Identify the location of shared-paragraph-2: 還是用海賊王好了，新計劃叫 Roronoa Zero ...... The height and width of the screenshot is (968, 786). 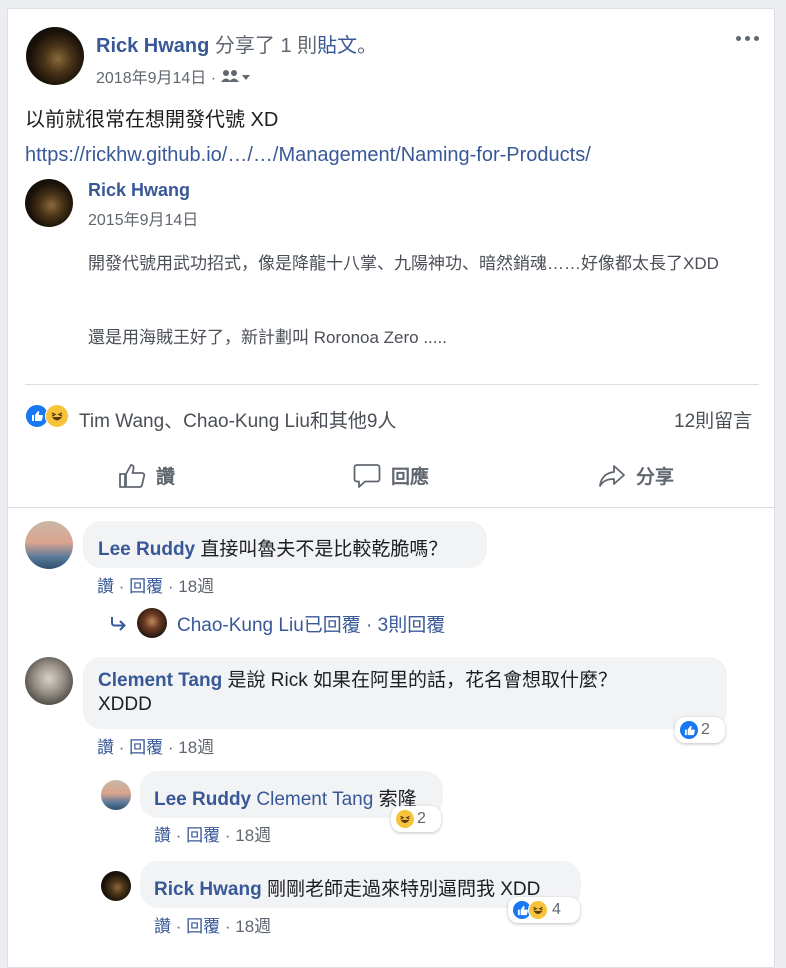
(267, 337).